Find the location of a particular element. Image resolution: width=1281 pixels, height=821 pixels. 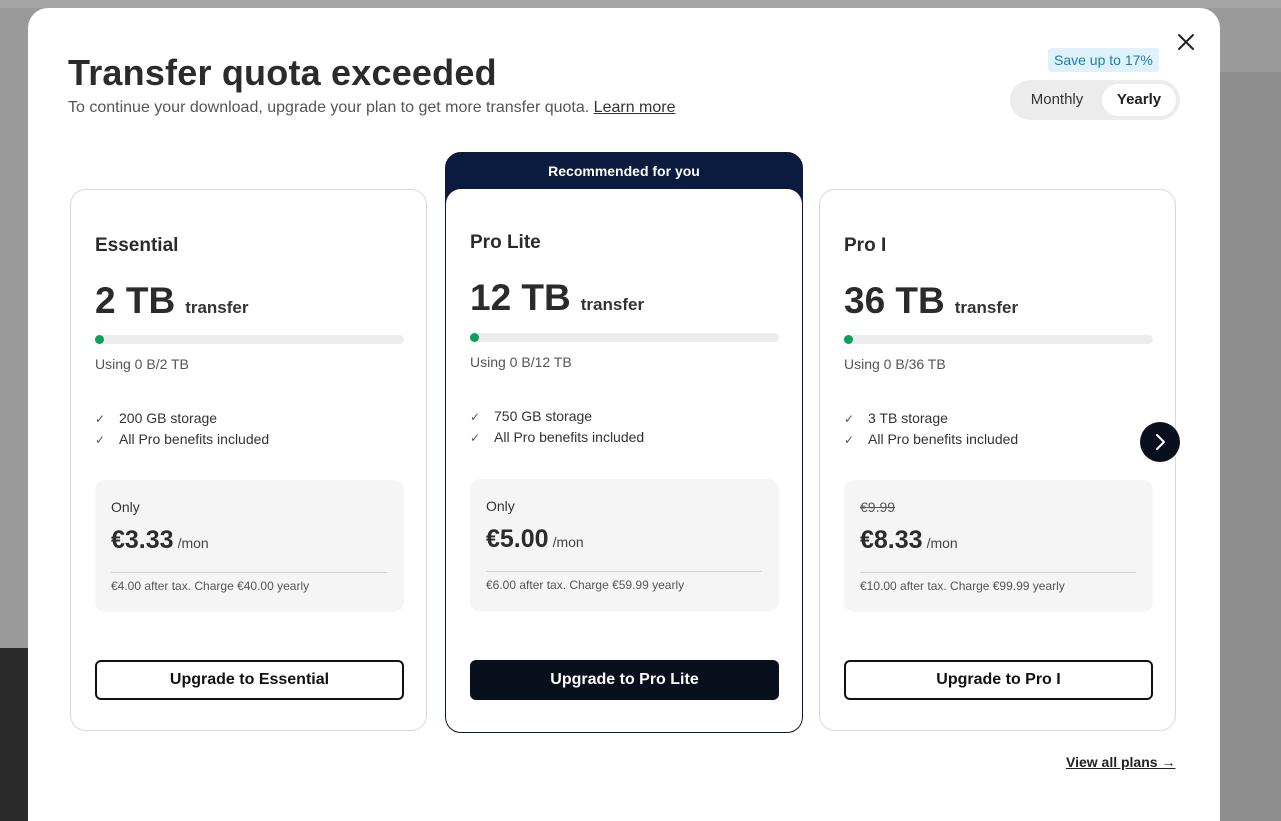

usage-text: Using 0 B/12 TB is located at coordinates (521, 362).